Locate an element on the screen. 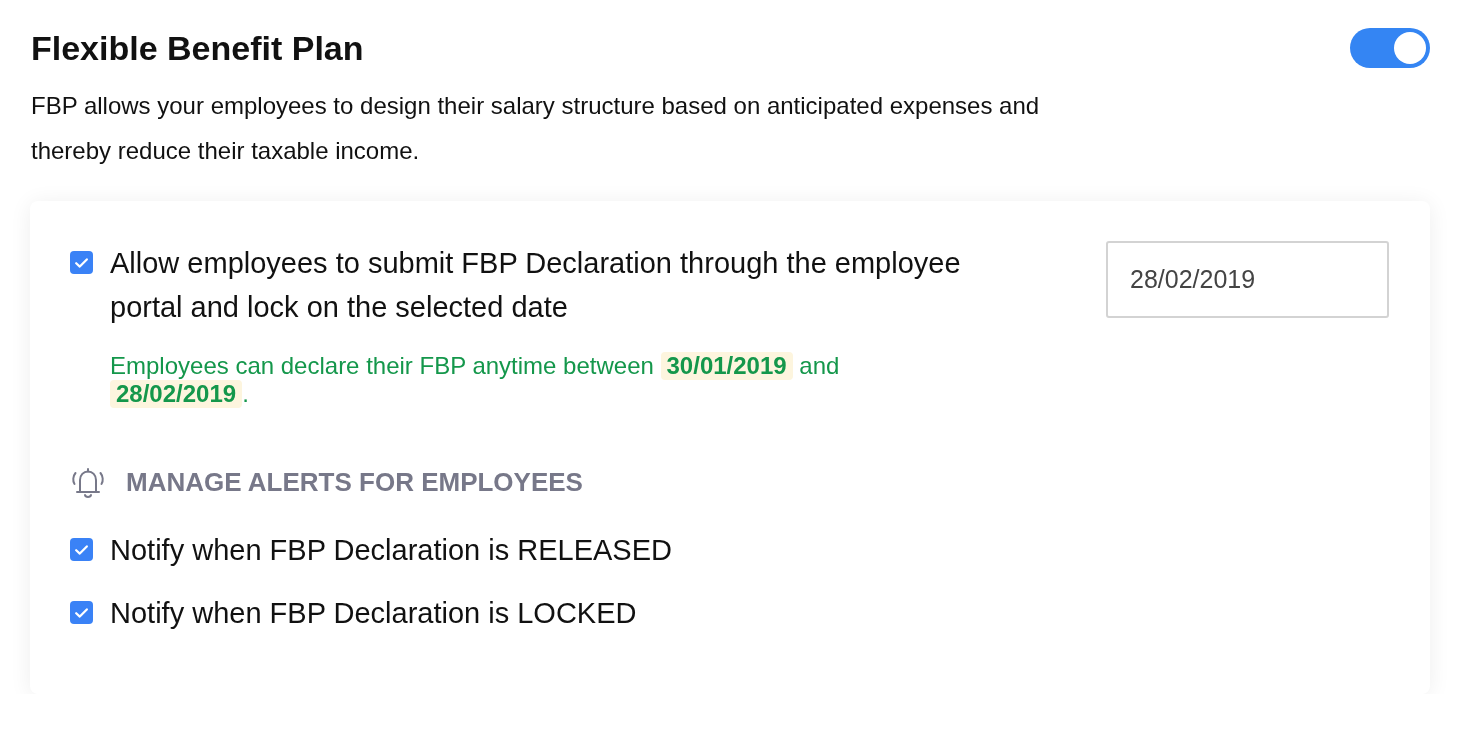 This screenshot has width=1466, height=732. checkbox-label: Notify when FBP Declaration is RELEASED is located at coordinates (391, 550).